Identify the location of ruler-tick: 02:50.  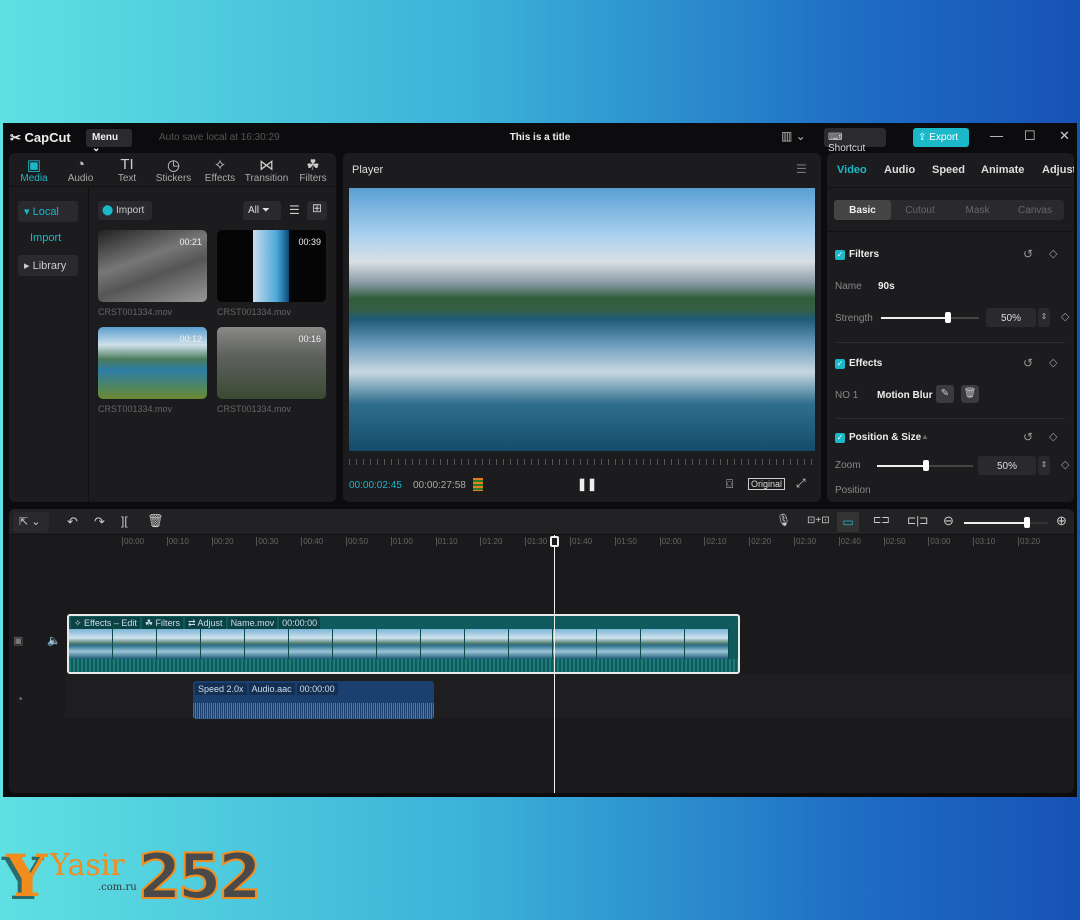
(894, 541).